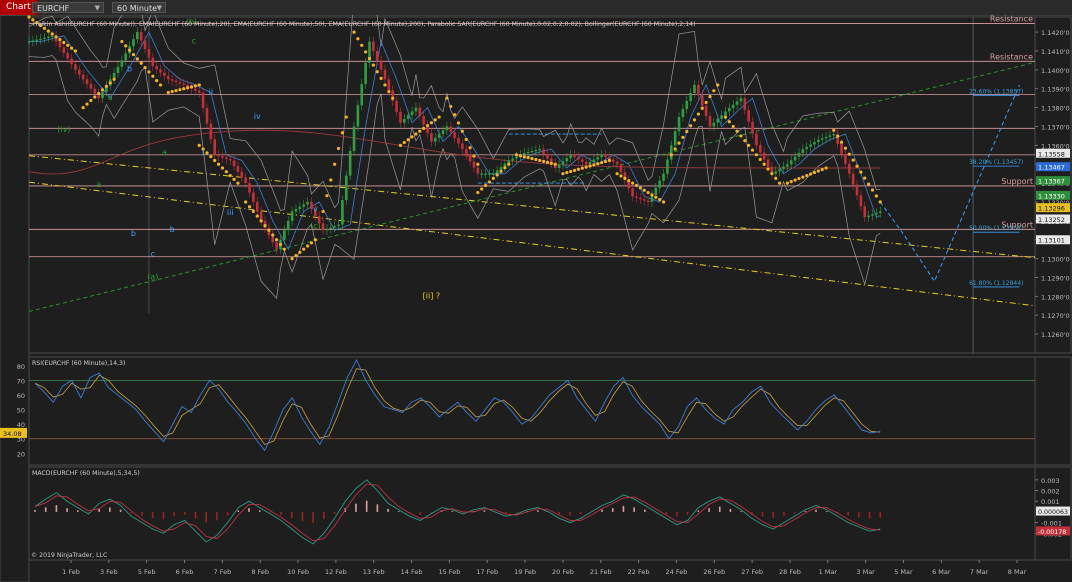 This screenshot has width=1072, height=582. What do you see at coordinates (69, 555) in the screenshot?
I see `copyright-text: © 2019 NinjaTrader, LLC` at bounding box center [69, 555].